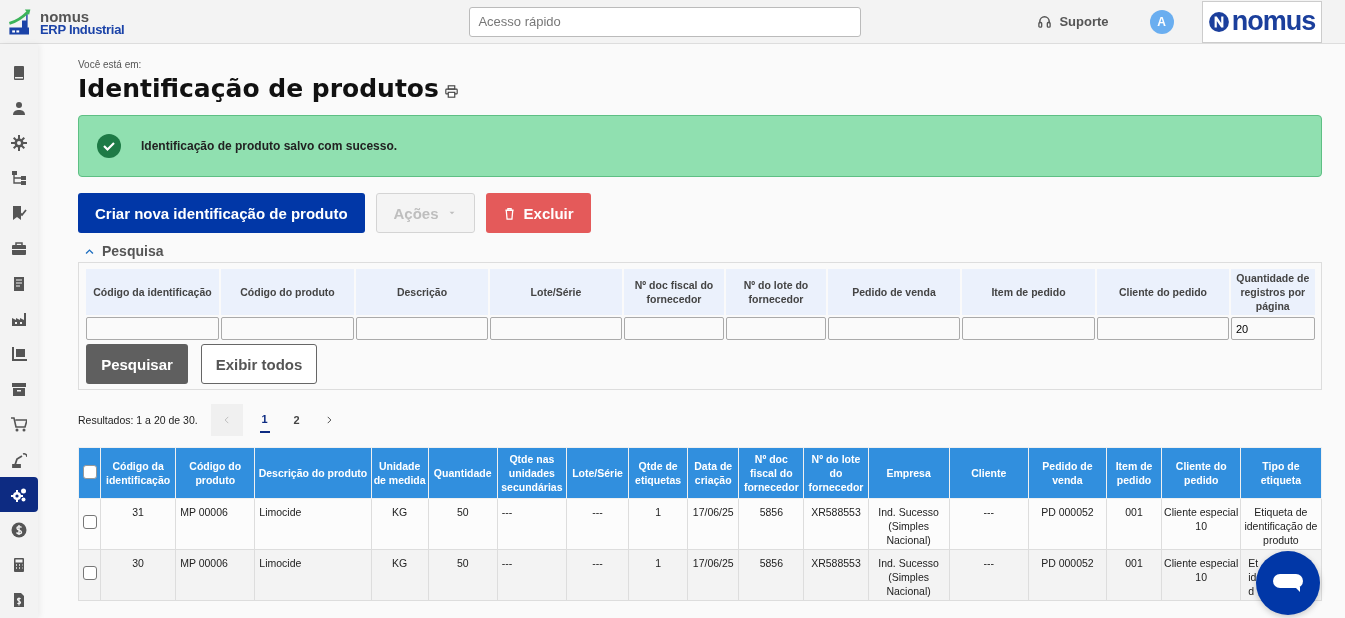  I want to click on field-label: Item de pedido, so click(1028, 292).